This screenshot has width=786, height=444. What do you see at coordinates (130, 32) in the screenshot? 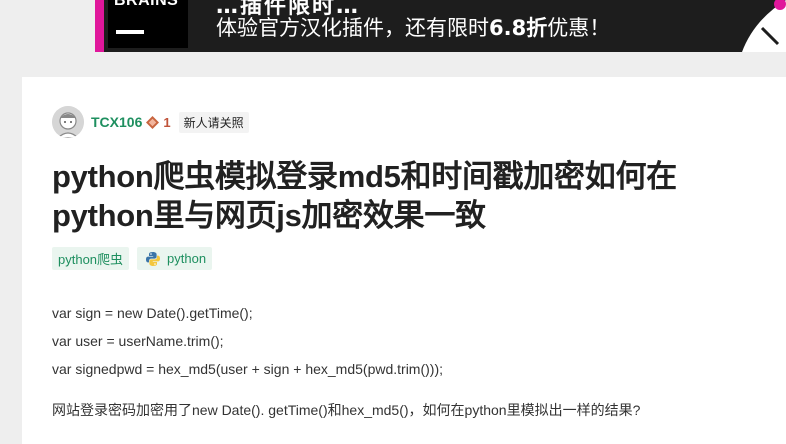
I see `ad-logo-bar` at bounding box center [130, 32].